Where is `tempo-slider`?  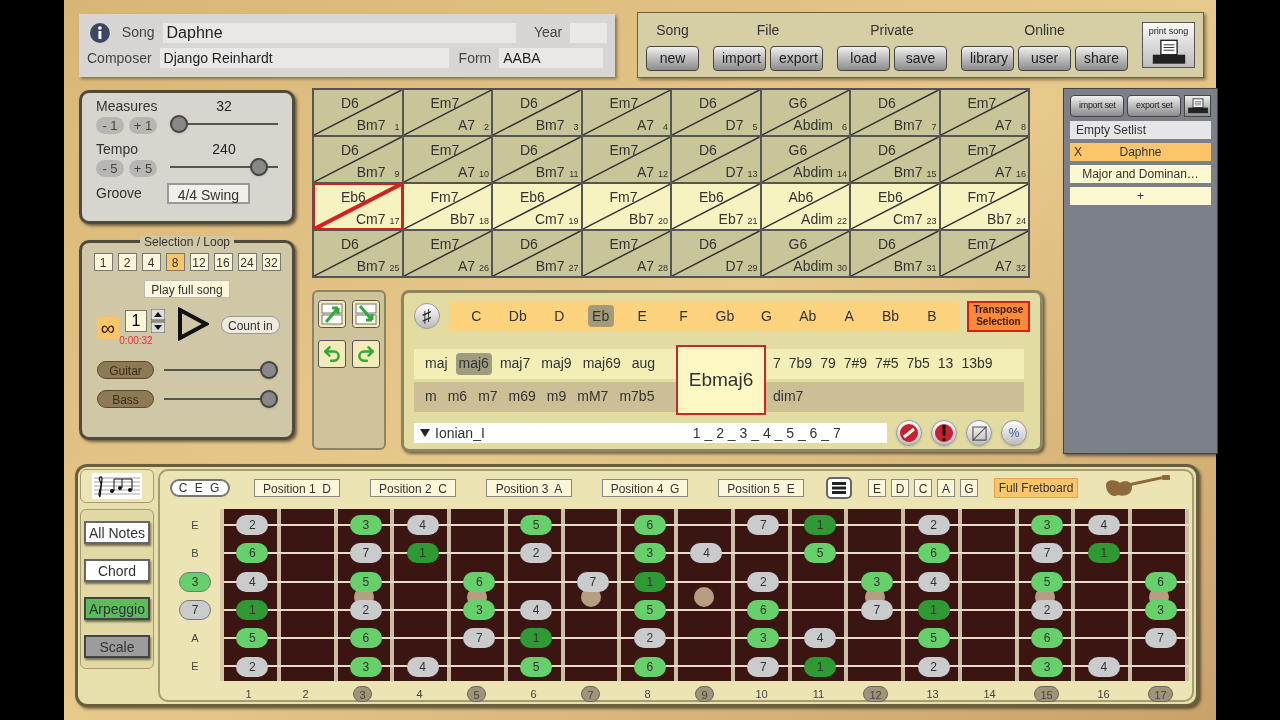
tempo-slider is located at coordinates (224, 167).